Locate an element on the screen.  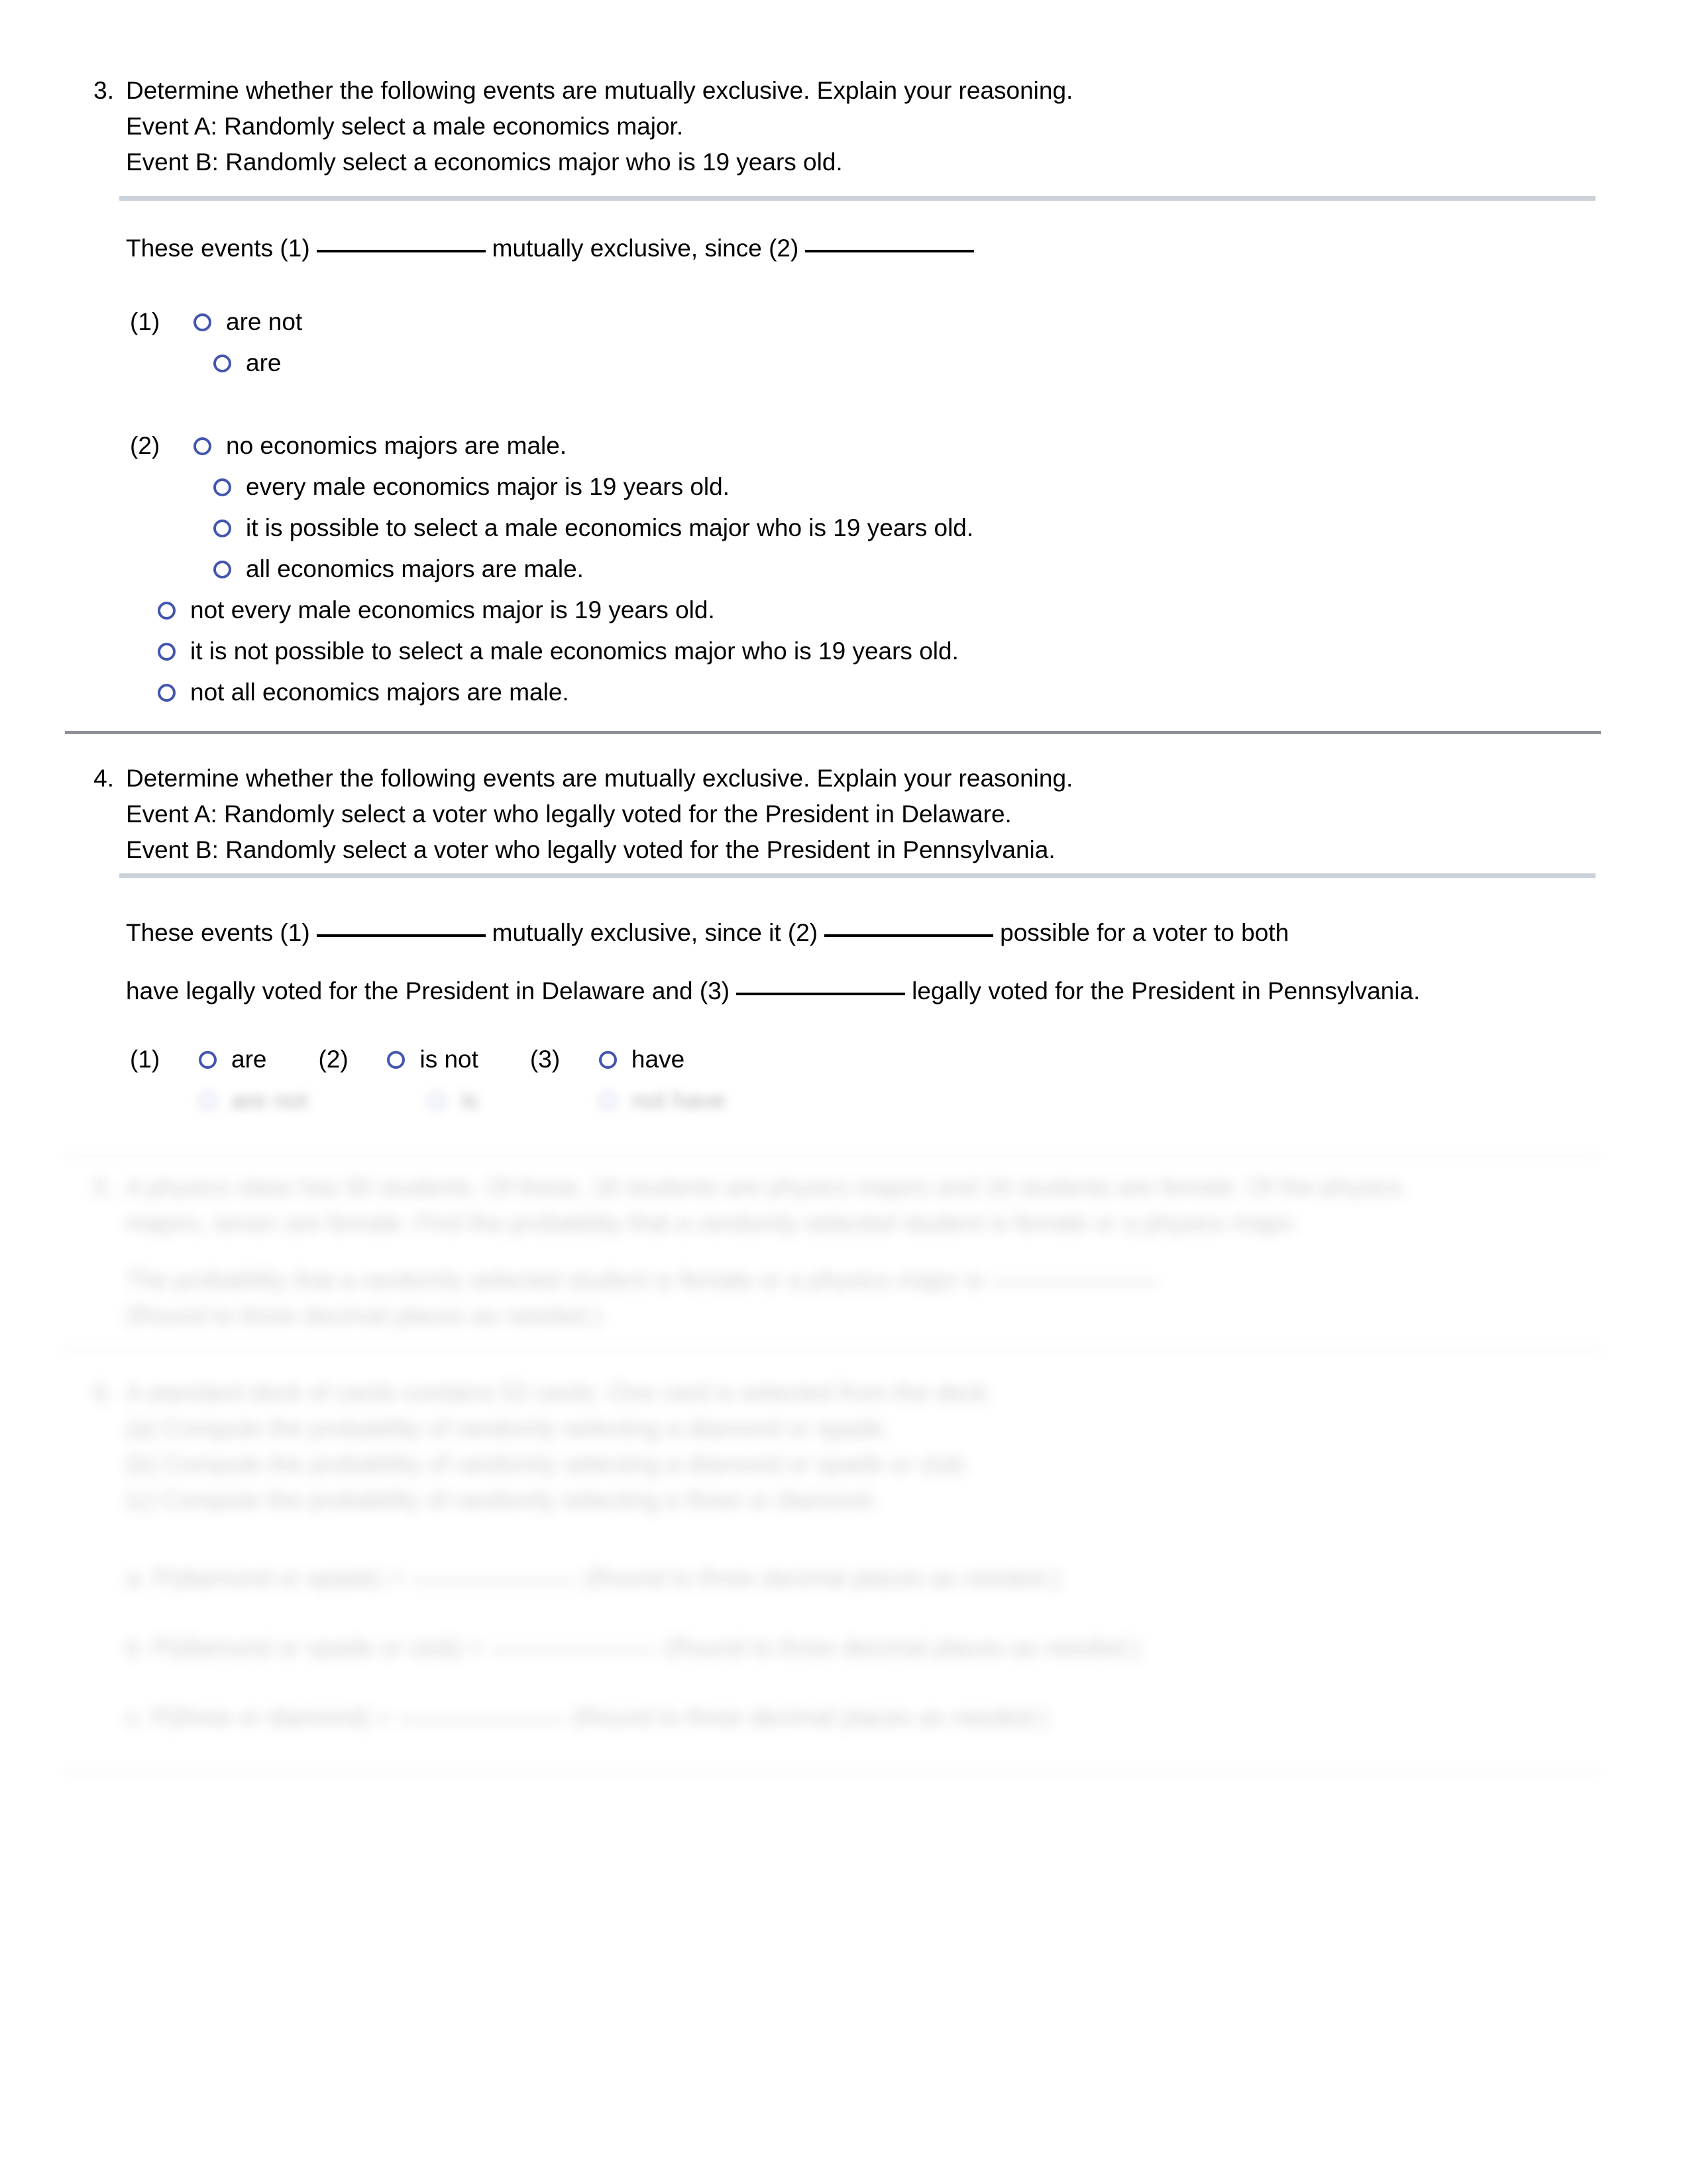
statement-part-2: mutually exclusive, since is located at coordinates (627, 248).